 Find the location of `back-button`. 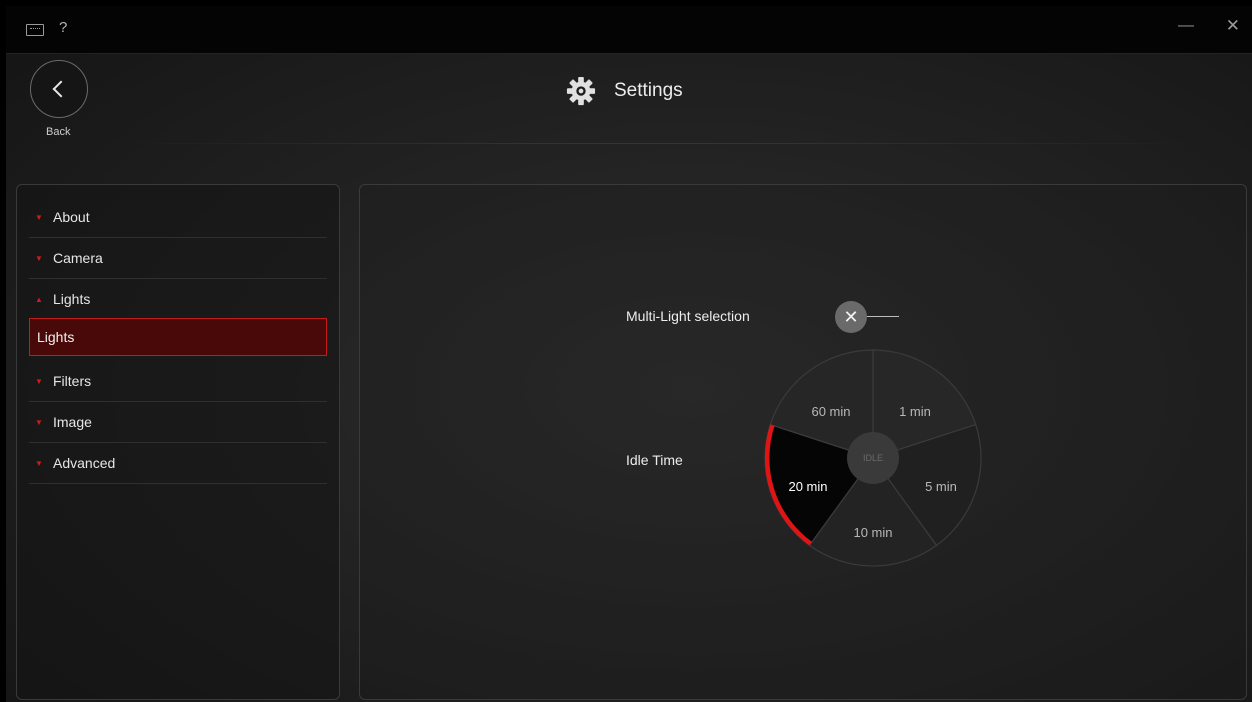

back-button is located at coordinates (59, 89).